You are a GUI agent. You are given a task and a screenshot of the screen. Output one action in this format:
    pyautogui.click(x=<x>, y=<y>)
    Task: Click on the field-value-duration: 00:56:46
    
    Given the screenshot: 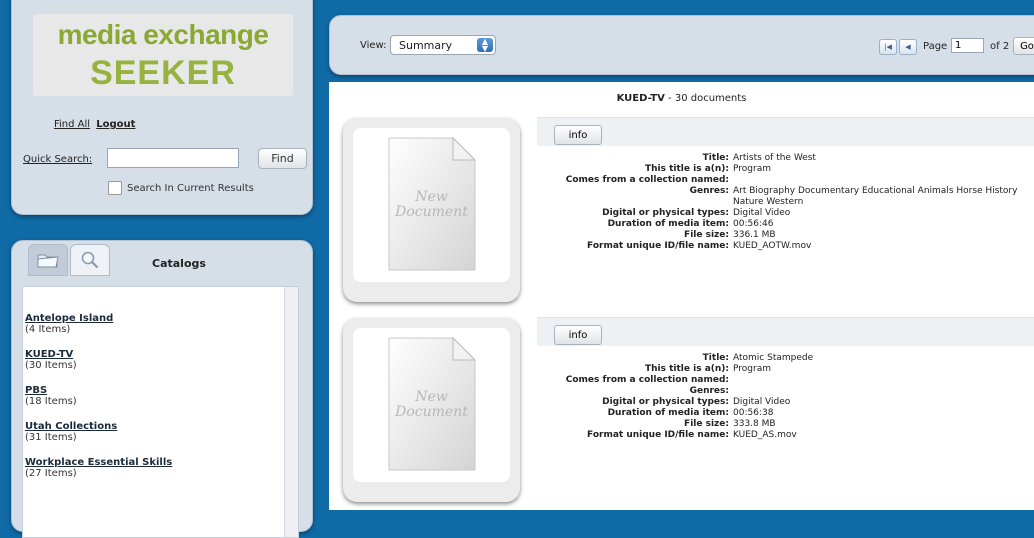 What is the action you would take?
    pyautogui.click(x=753, y=224)
    